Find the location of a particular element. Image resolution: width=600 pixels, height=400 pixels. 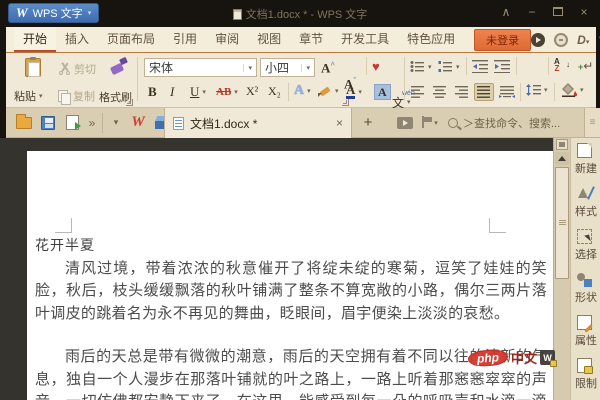

cut-button: 剪切 is located at coordinates (77, 69).